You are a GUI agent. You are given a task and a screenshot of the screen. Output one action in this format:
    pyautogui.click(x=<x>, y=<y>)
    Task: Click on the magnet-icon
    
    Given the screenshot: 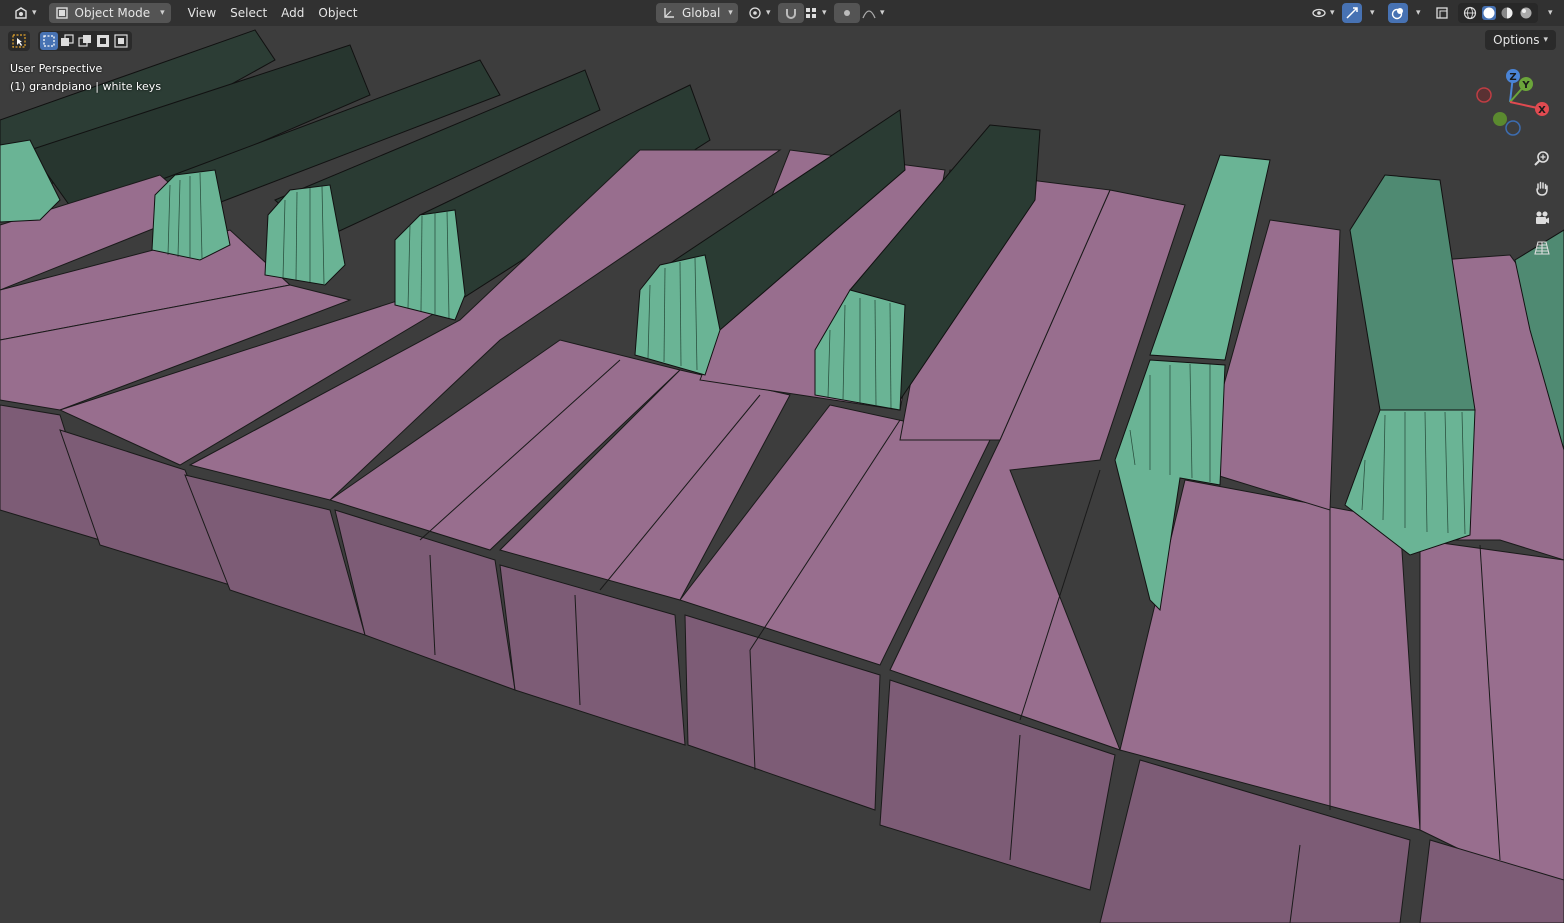 What is the action you would take?
    pyautogui.click(x=791, y=13)
    